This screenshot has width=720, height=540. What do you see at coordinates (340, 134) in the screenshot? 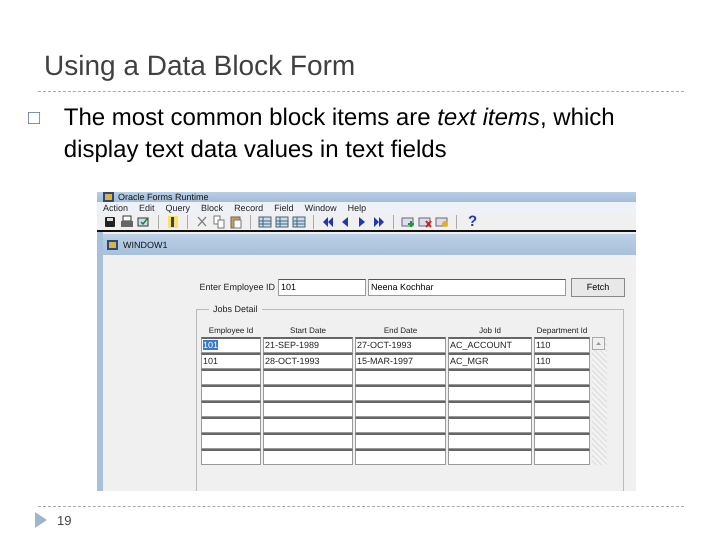
I see `bullet-text: The most common block items are text items, which display text data values in text fields` at bounding box center [340, 134].